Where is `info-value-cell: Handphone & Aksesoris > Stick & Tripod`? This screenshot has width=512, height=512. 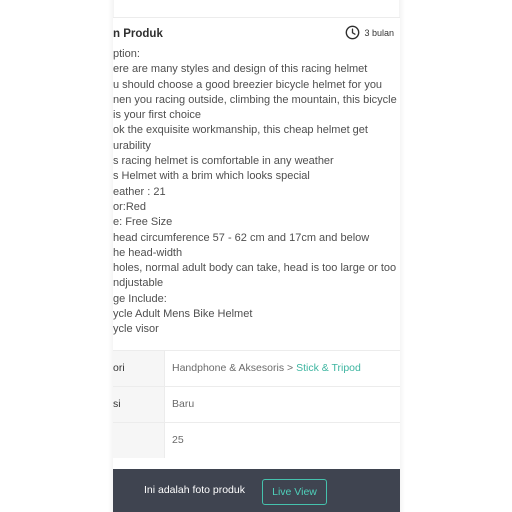 info-value-cell: Handphone & Aksesoris > Stick & Tripod is located at coordinates (282, 368).